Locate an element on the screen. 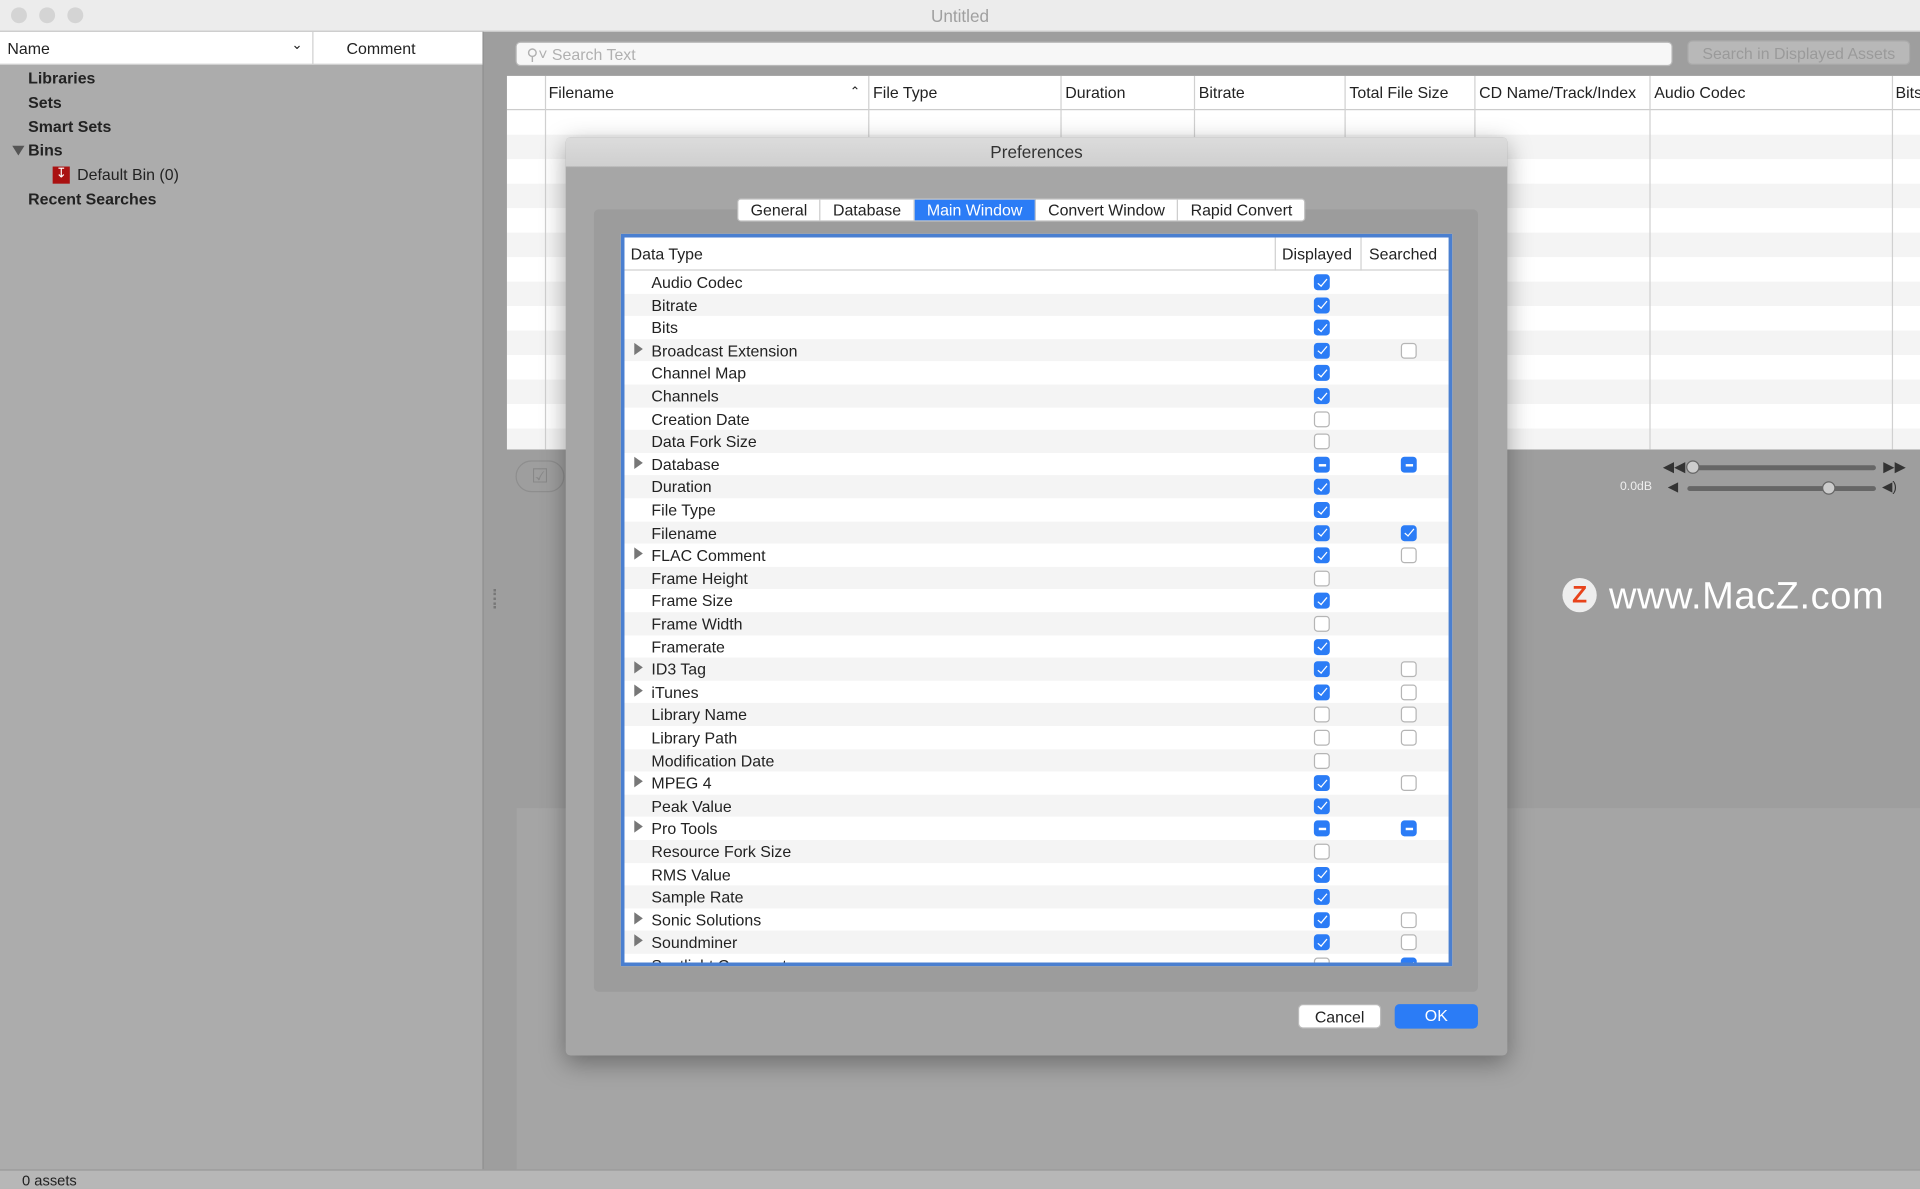  sidebar-item-bins: Bins is located at coordinates (45, 150).